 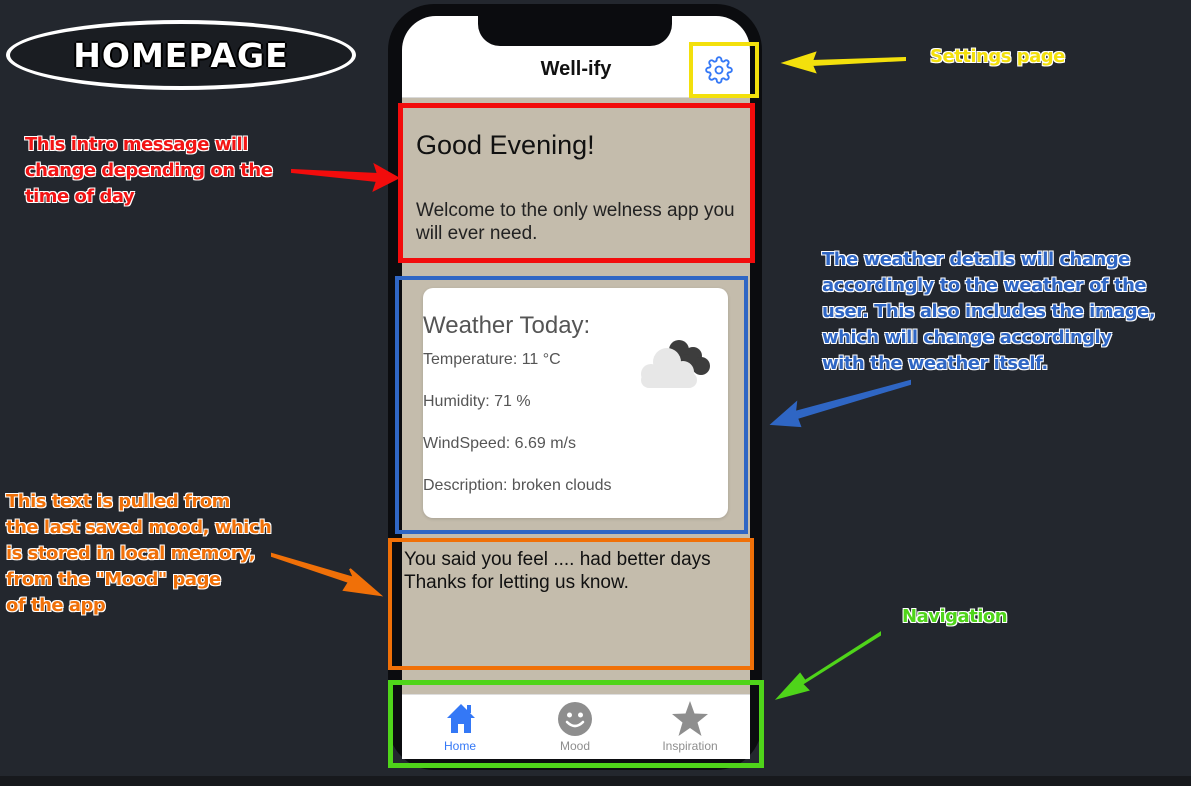 What do you see at coordinates (827, 665) in the screenshot?
I see `navigation-arrow` at bounding box center [827, 665].